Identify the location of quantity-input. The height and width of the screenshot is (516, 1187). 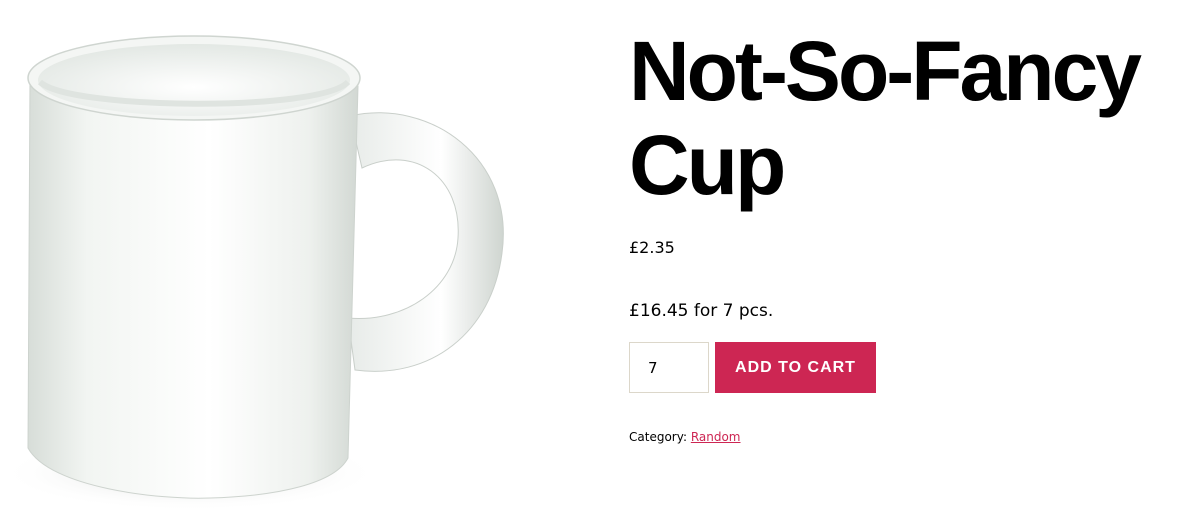
(669, 367).